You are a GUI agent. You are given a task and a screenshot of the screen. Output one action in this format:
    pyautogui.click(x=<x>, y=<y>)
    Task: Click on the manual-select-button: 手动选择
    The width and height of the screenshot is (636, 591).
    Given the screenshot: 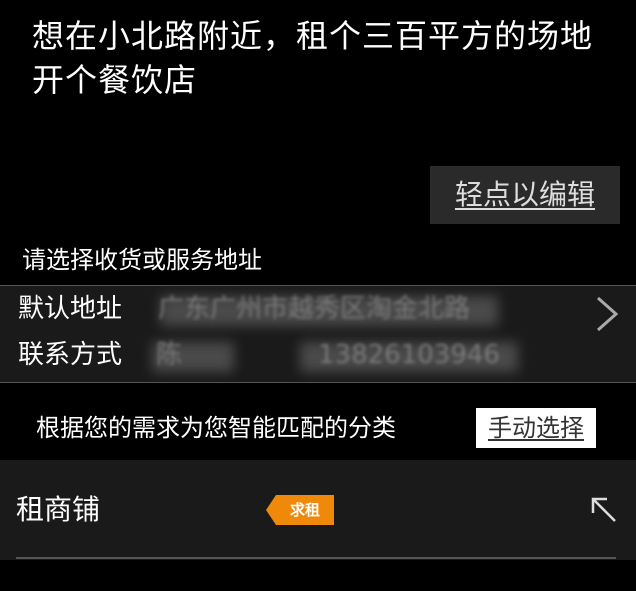 What is the action you would take?
    pyautogui.click(x=536, y=428)
    